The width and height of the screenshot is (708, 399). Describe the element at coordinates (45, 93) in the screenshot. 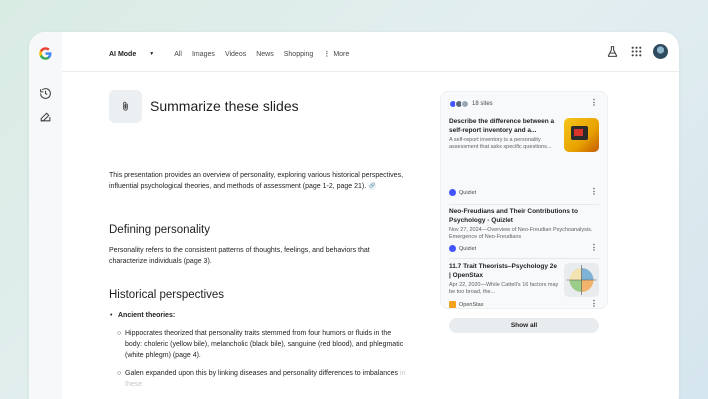

I see `history-icon` at that location.